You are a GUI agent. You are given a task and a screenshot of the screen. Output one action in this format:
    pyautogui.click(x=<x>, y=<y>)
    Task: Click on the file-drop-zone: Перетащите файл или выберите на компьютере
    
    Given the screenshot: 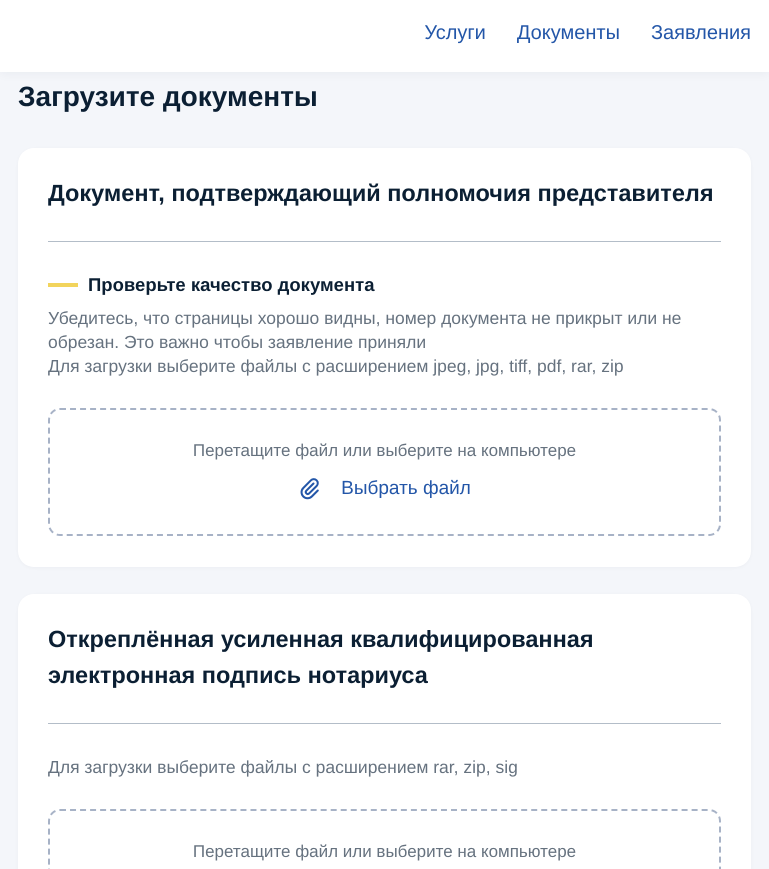 What is the action you would take?
    pyautogui.click(x=384, y=839)
    